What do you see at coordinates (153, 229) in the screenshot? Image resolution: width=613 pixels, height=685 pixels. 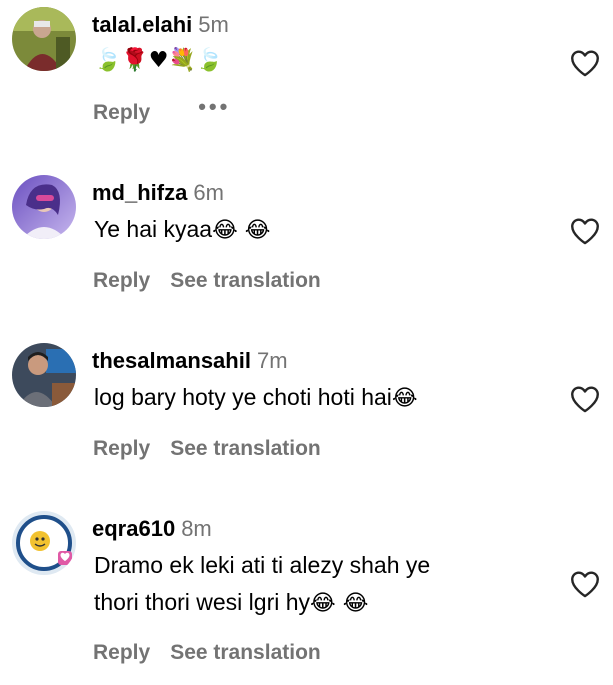 I see `comment-text-body: Ye hai kyaa` at bounding box center [153, 229].